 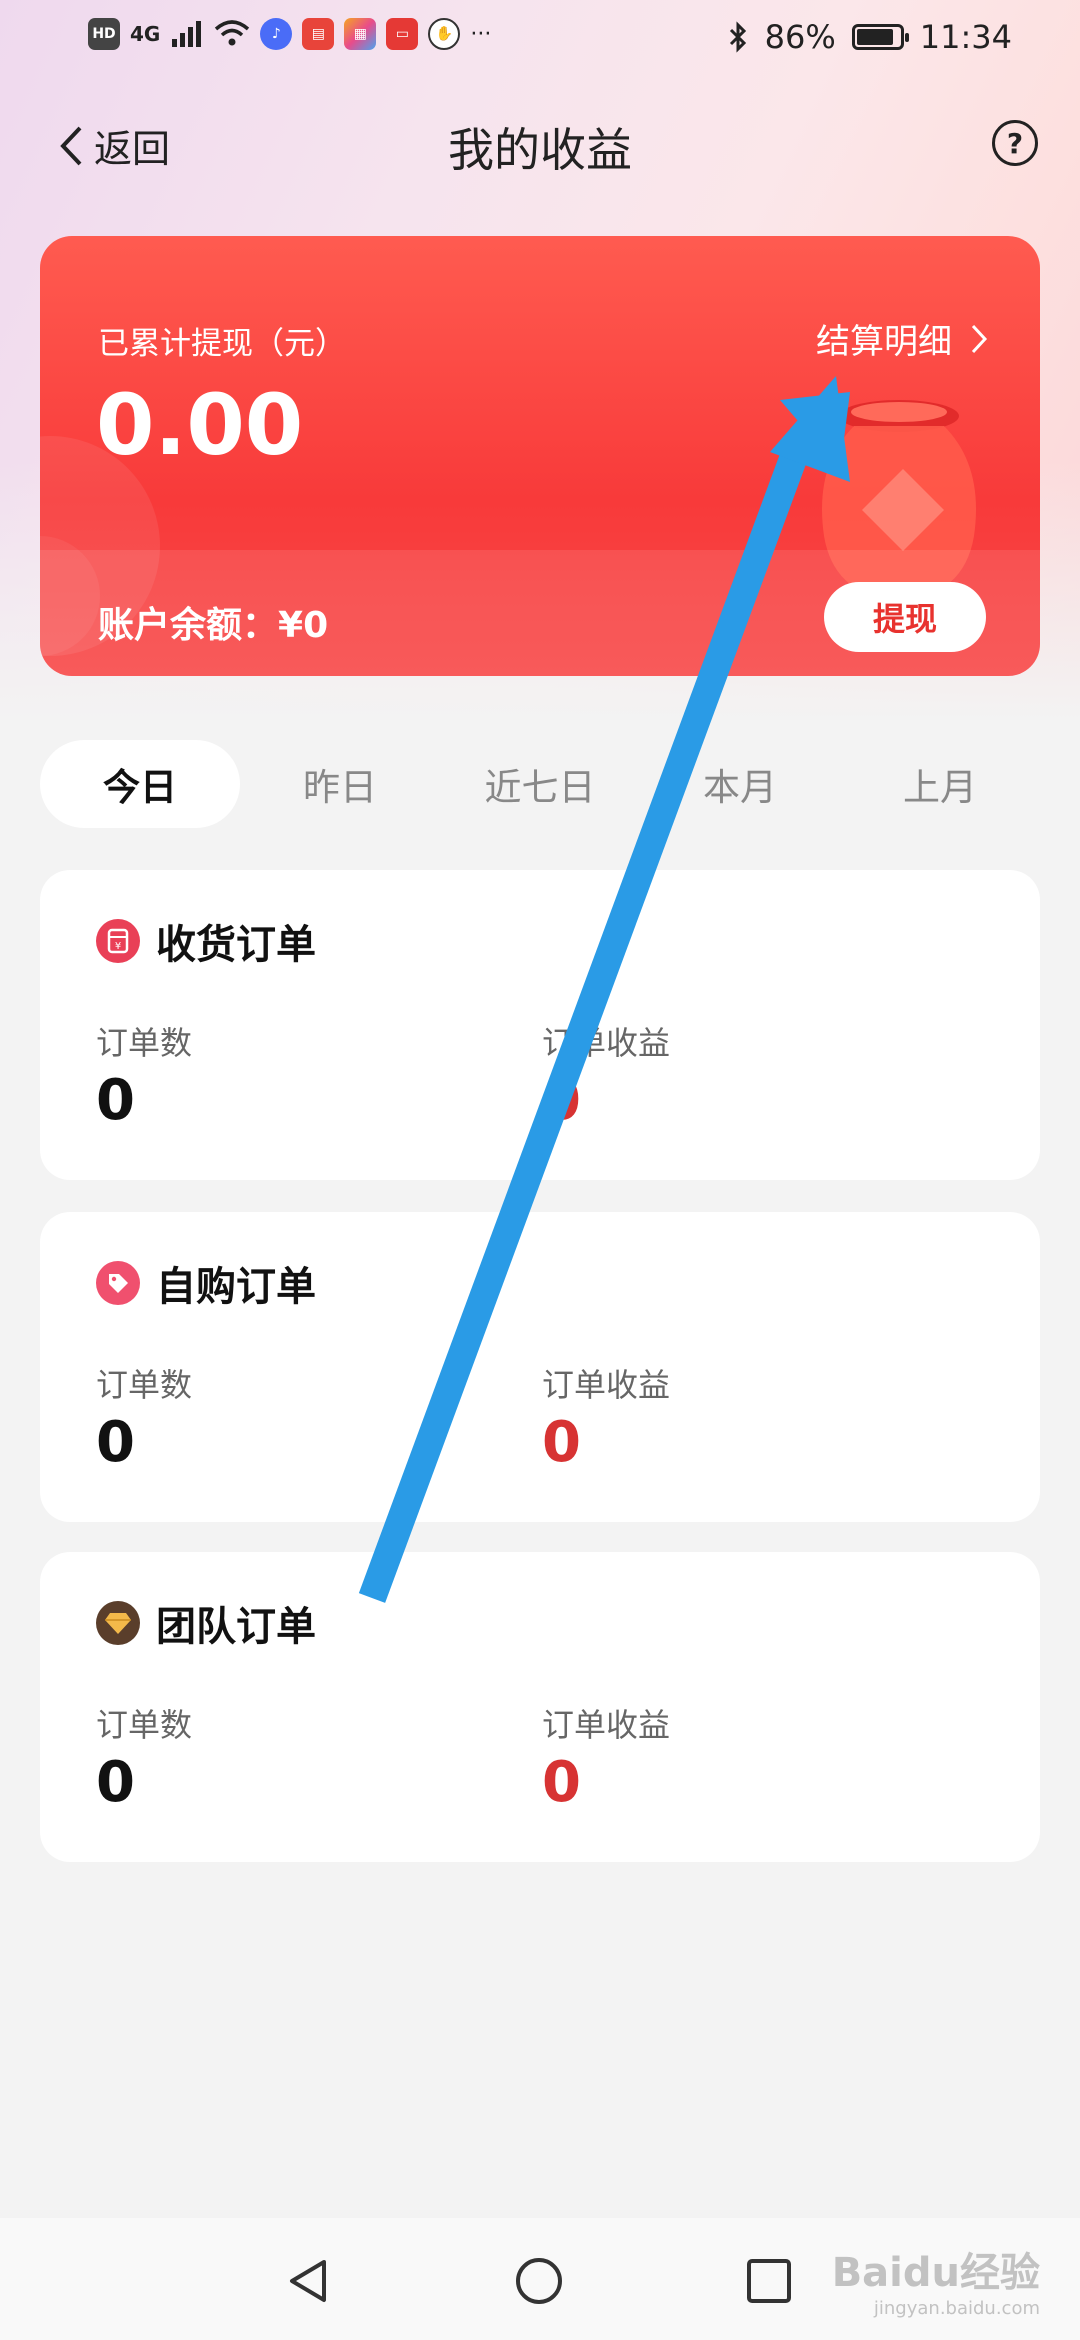 I want to click on navigation-bar: 返回 我的收益 ?, so click(x=540, y=145).